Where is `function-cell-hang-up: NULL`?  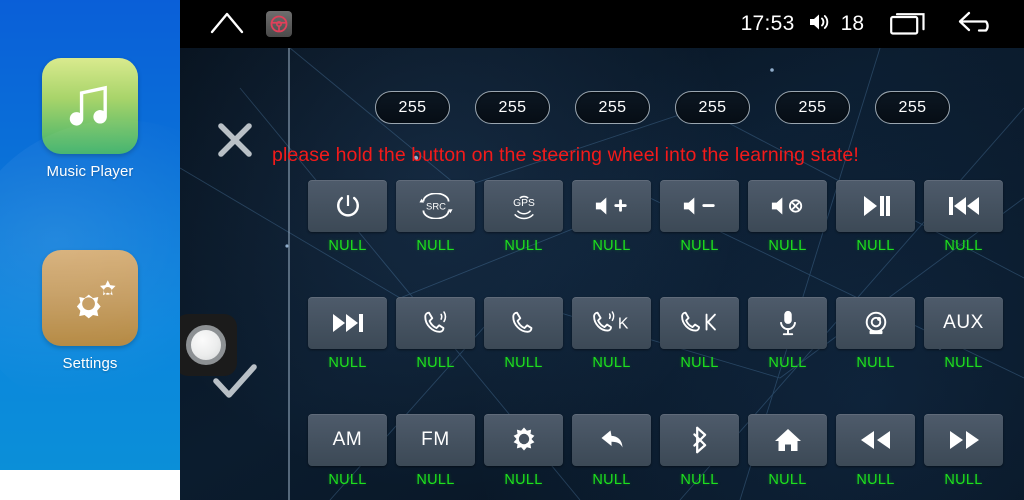
function-cell-hang-up: NULL is located at coordinates (523, 334).